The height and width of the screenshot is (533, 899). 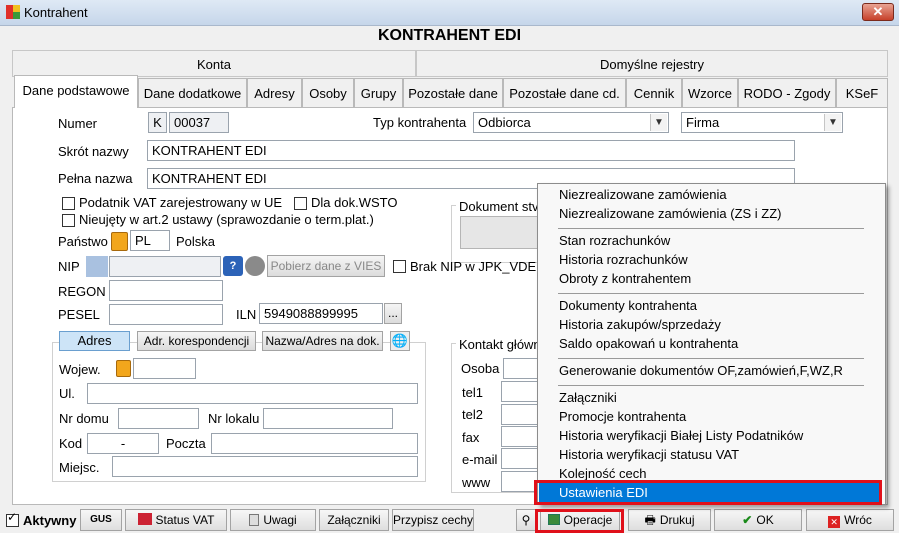 I want to click on wsto-checkbox, so click(x=300, y=203).